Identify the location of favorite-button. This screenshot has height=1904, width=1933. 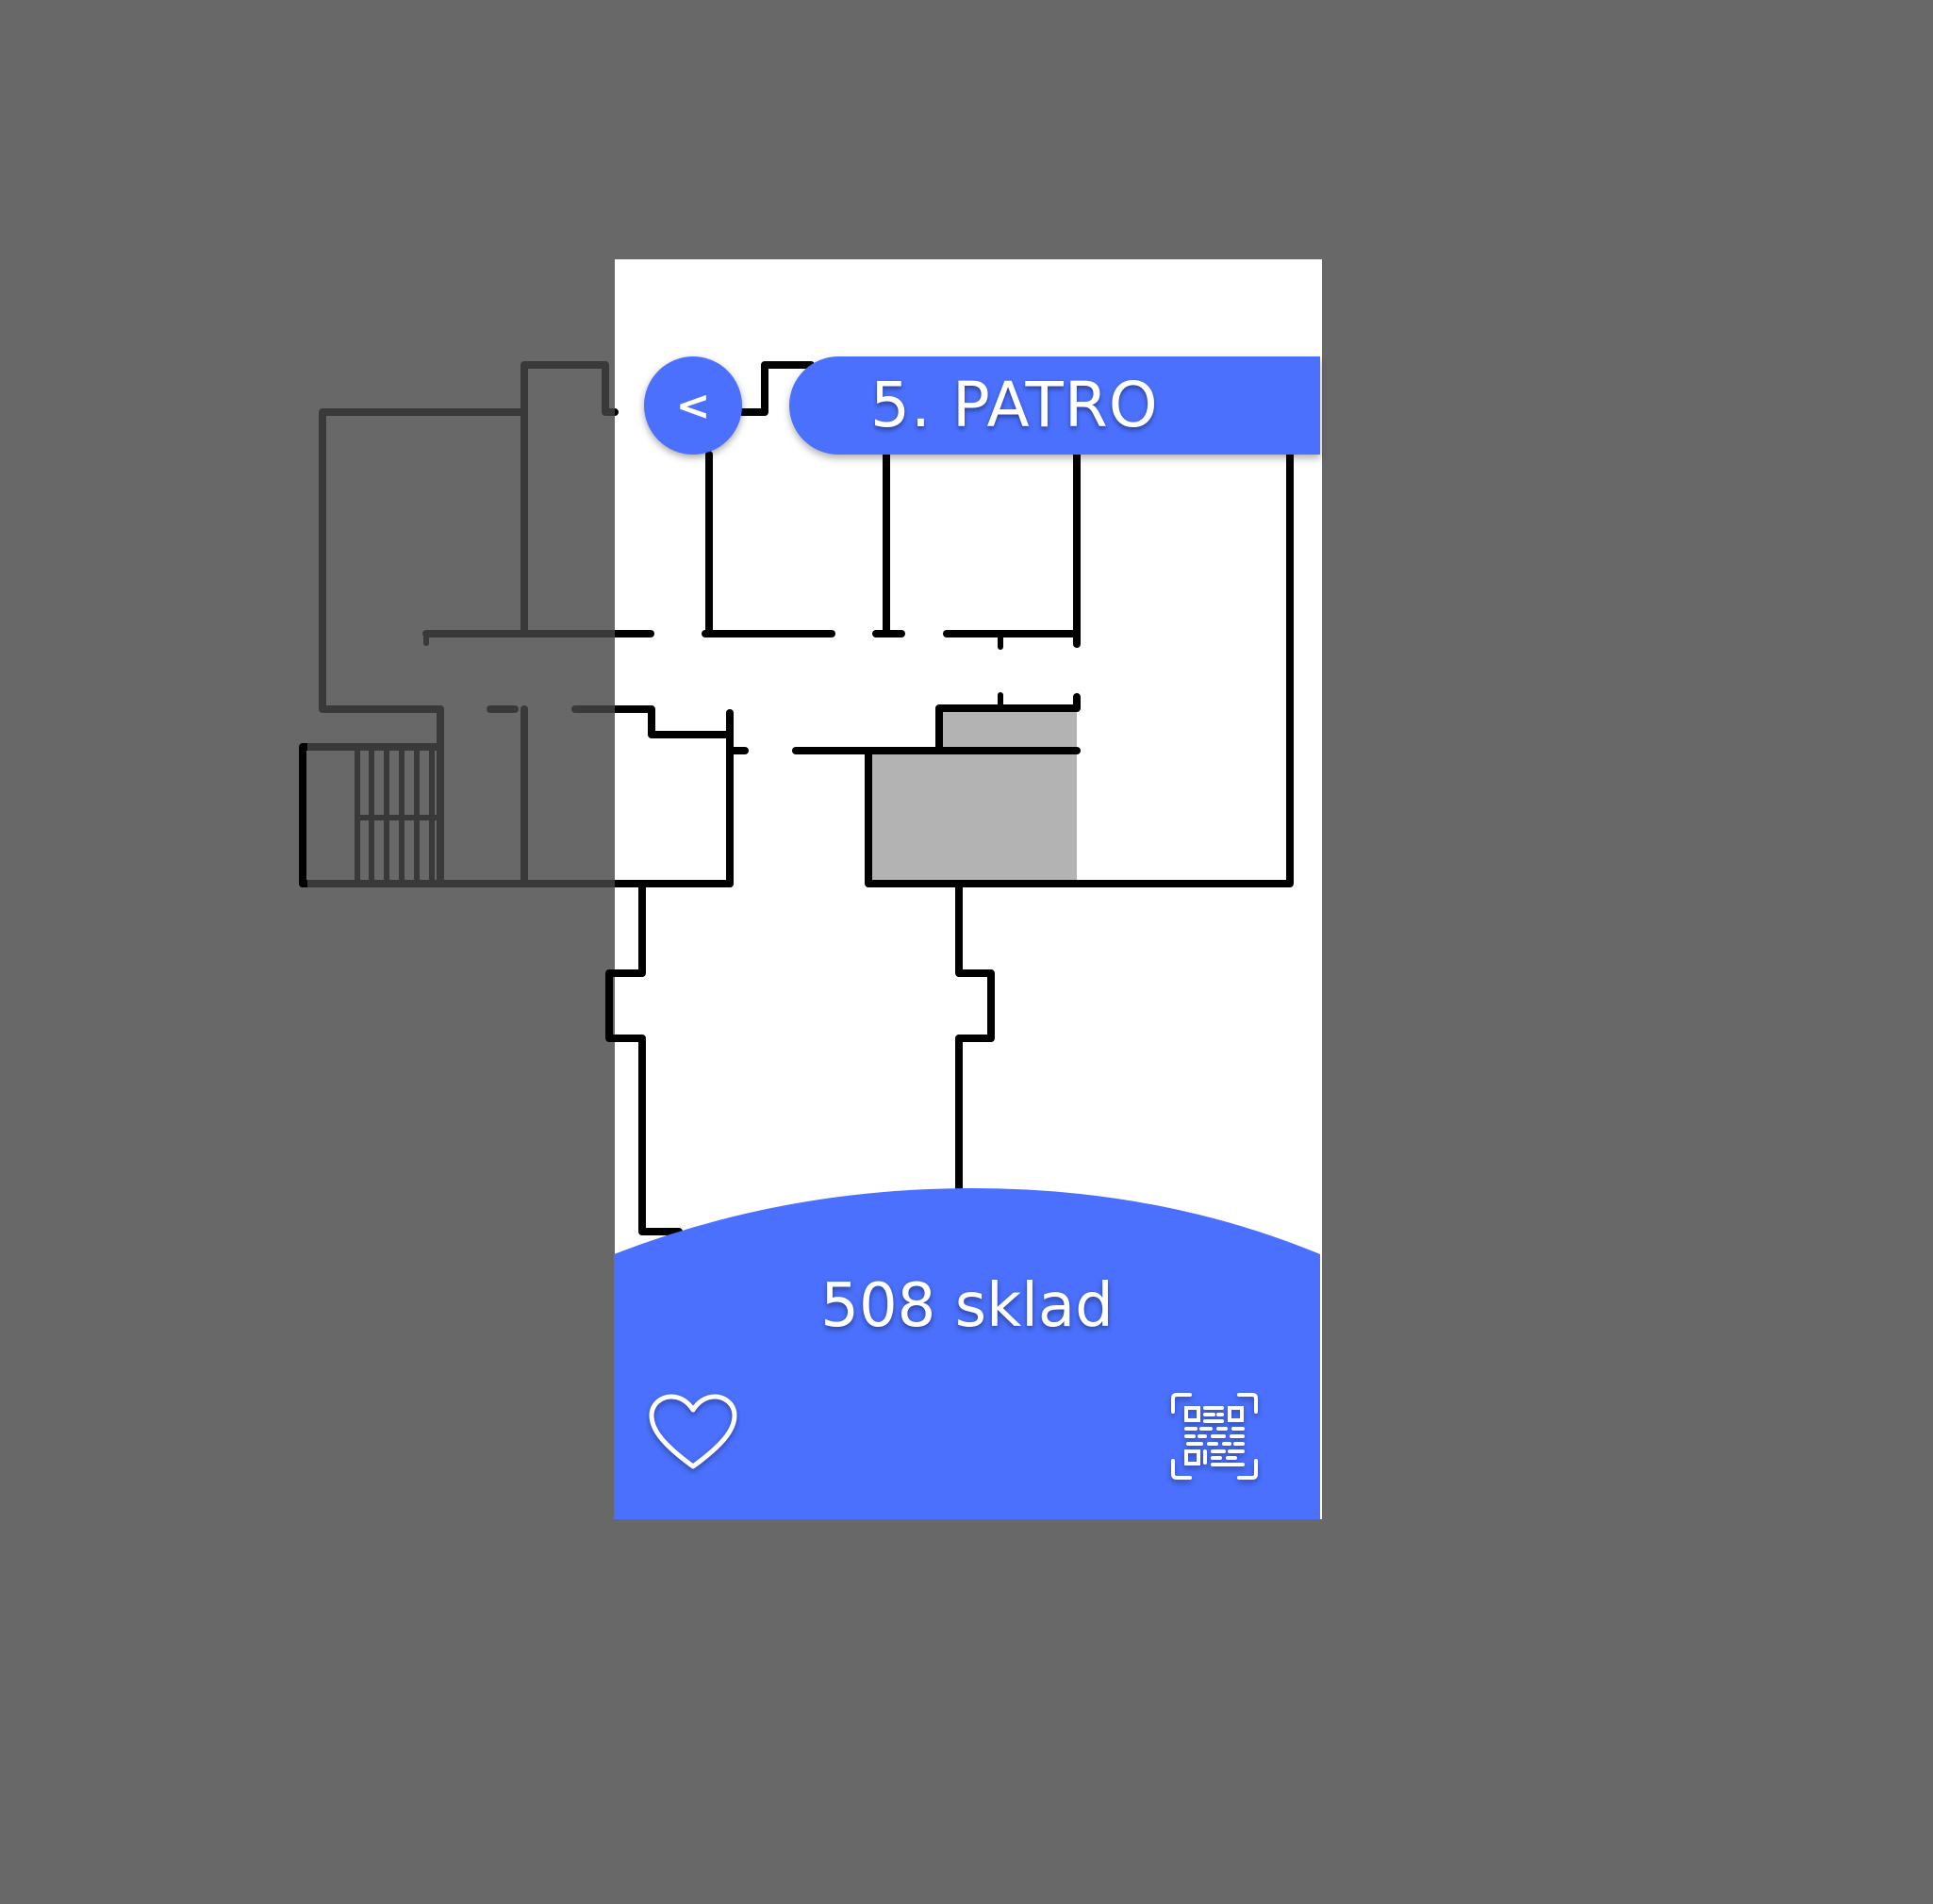
(693, 1433).